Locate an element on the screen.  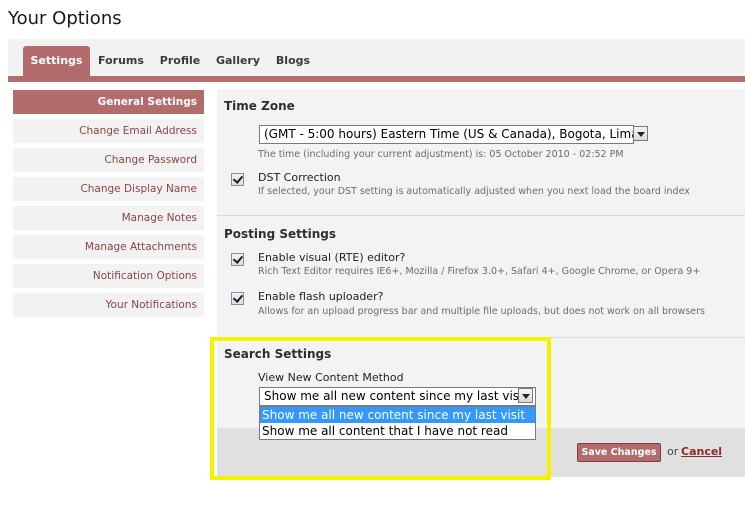
sidebar-item-change-display-name: Change Display Name is located at coordinates (108, 189).